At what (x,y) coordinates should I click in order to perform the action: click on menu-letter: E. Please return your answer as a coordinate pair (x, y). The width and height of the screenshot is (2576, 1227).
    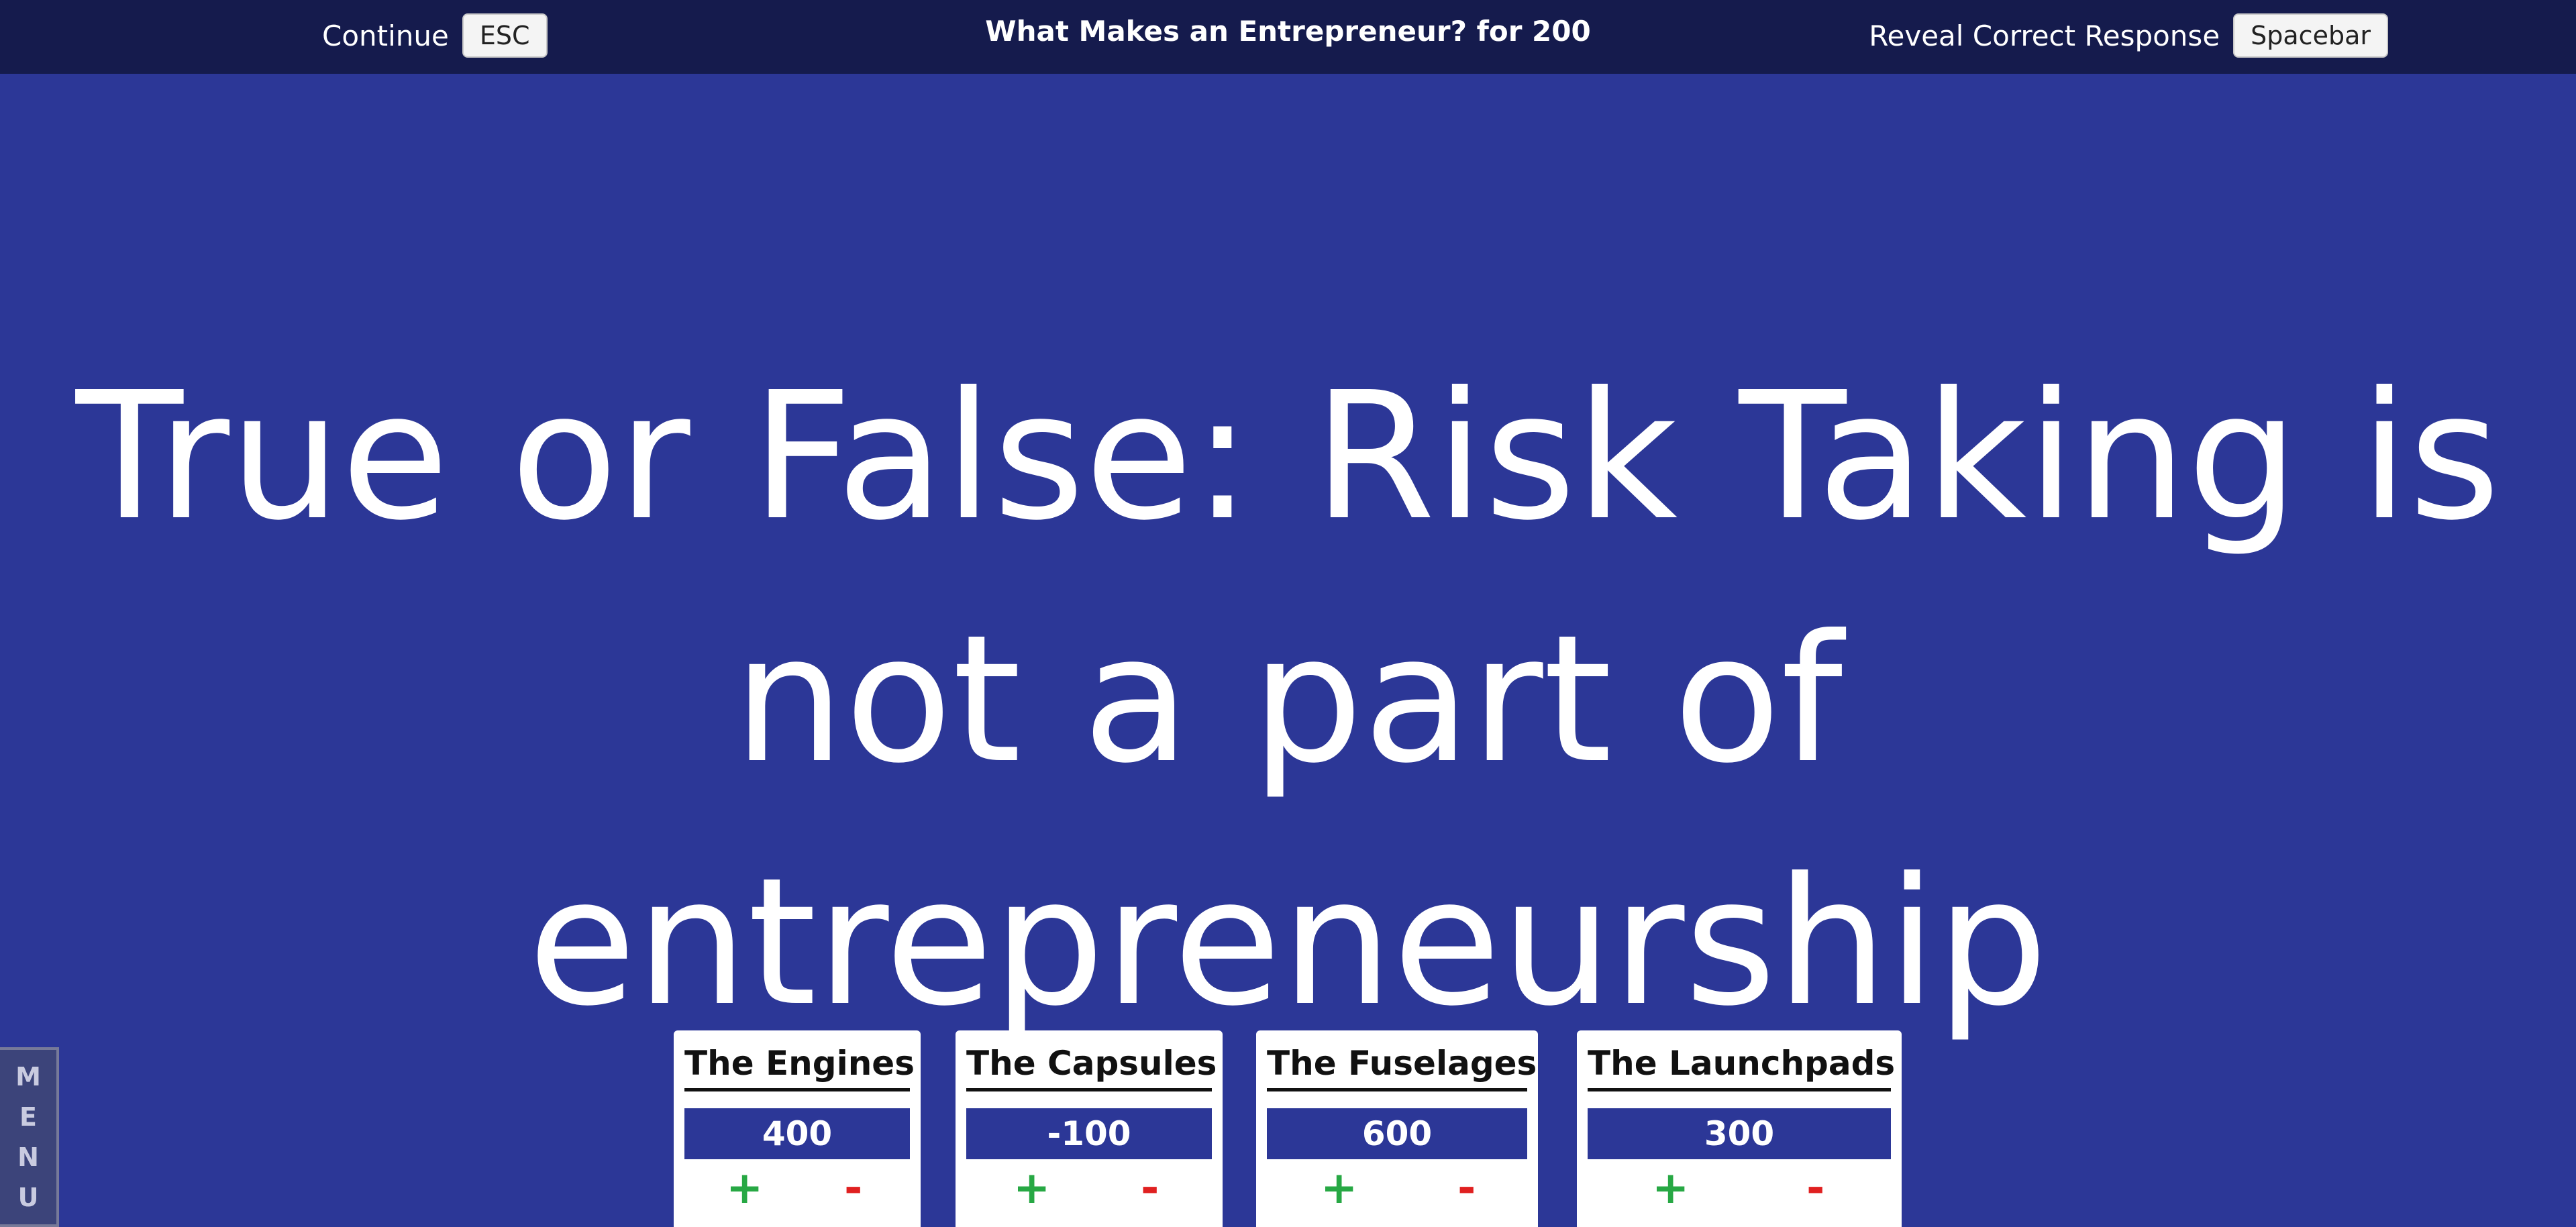
    Looking at the image, I should click on (28, 1117).